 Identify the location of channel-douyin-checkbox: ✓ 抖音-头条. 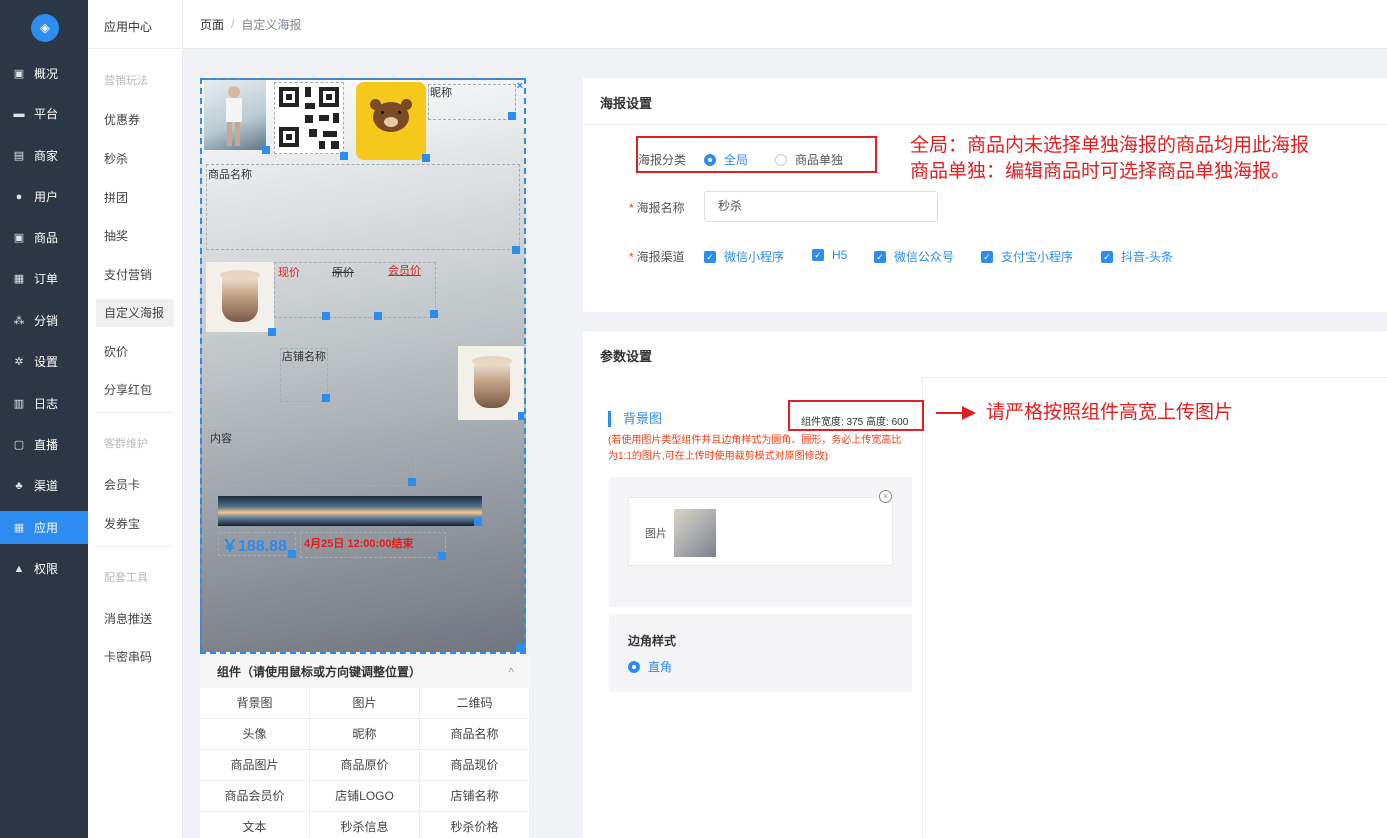
(1137, 256).